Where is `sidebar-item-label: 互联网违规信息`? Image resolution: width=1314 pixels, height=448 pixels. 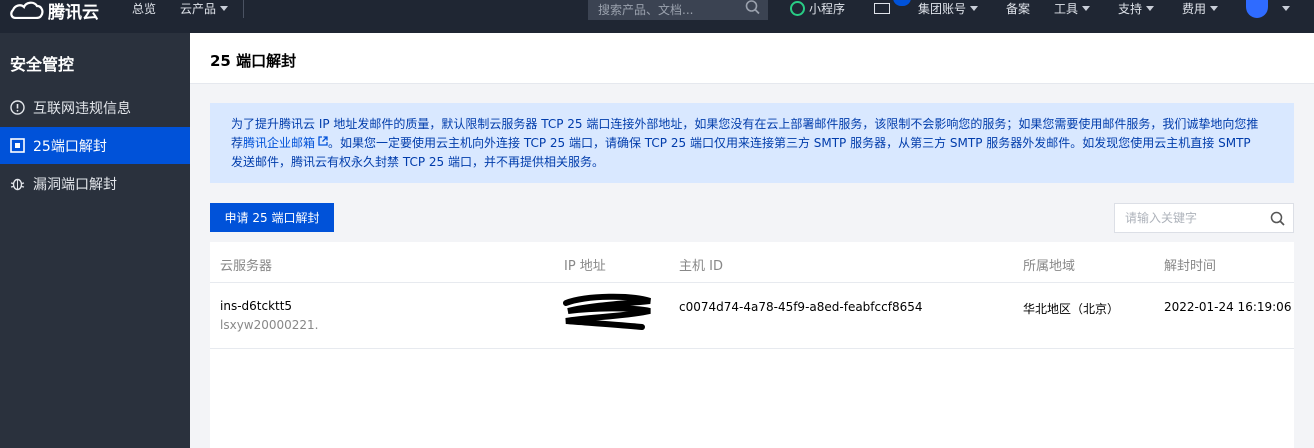 sidebar-item-label: 互联网违规信息 is located at coordinates (82, 108).